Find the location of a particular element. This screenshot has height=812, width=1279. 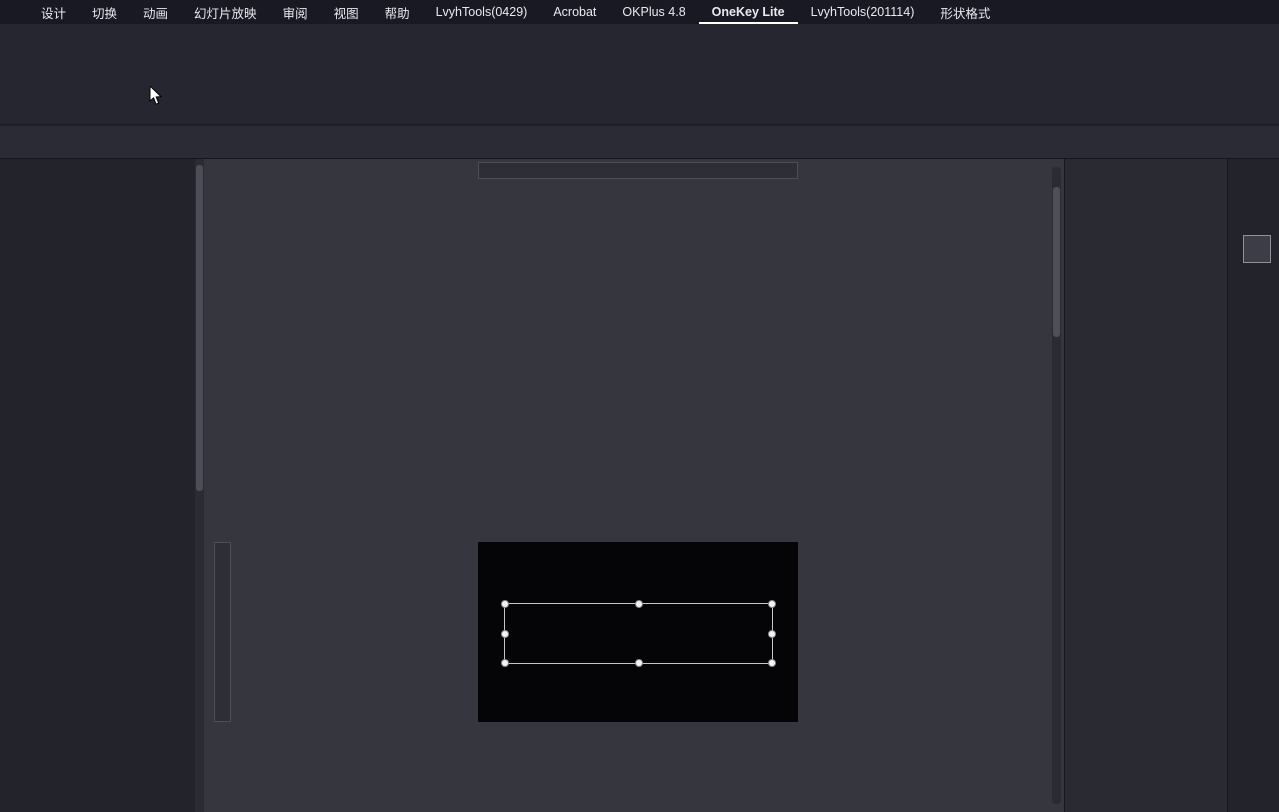

quick-toolbar is located at coordinates (639, 142).